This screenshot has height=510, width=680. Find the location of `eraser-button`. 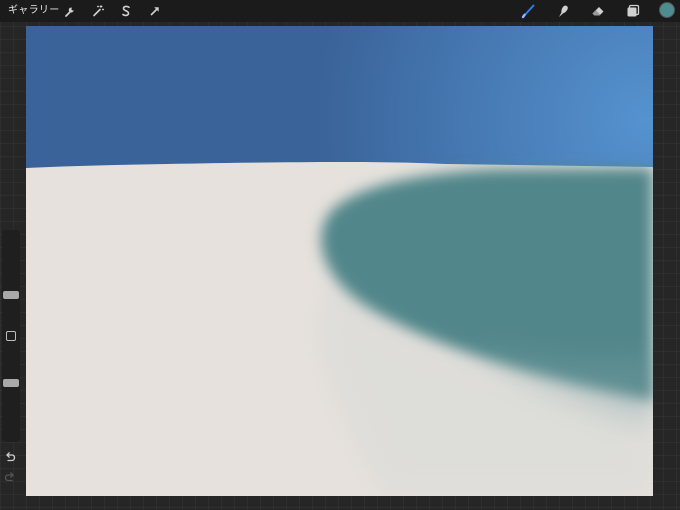

eraser-button is located at coordinates (598, 11).